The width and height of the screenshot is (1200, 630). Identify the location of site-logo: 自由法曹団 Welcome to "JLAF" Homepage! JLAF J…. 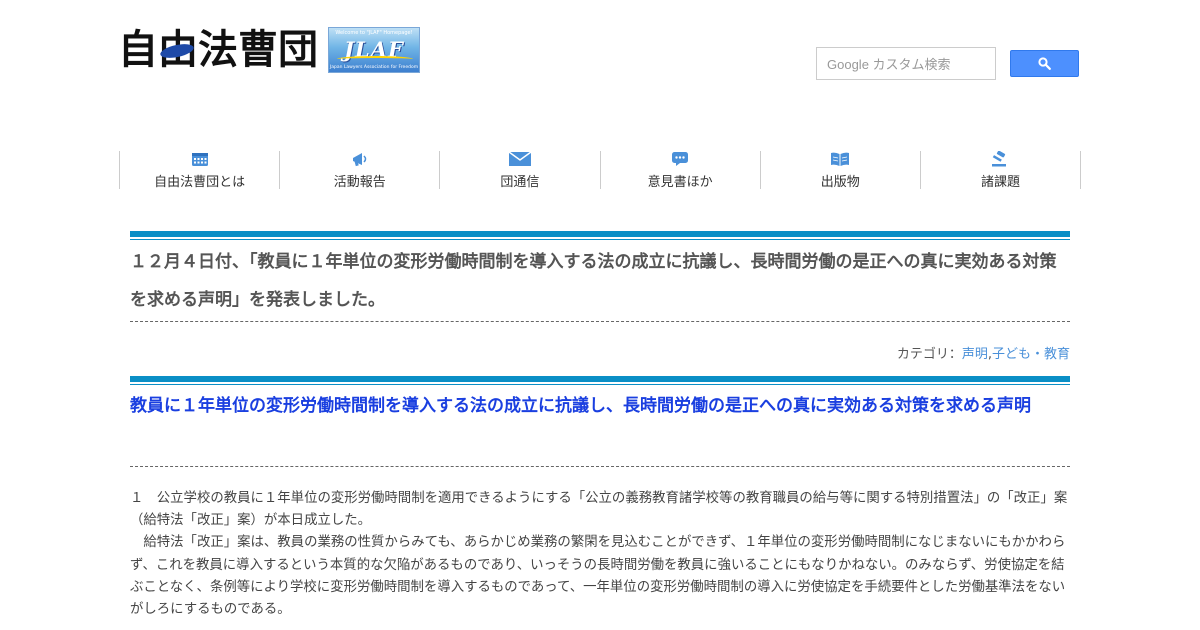
(269, 50).